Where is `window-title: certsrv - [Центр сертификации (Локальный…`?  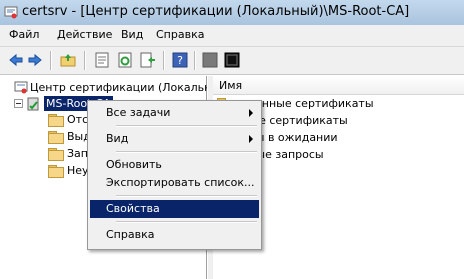 window-title: certsrv - [Центр сертификации (Локальный… is located at coordinates (216, 11).